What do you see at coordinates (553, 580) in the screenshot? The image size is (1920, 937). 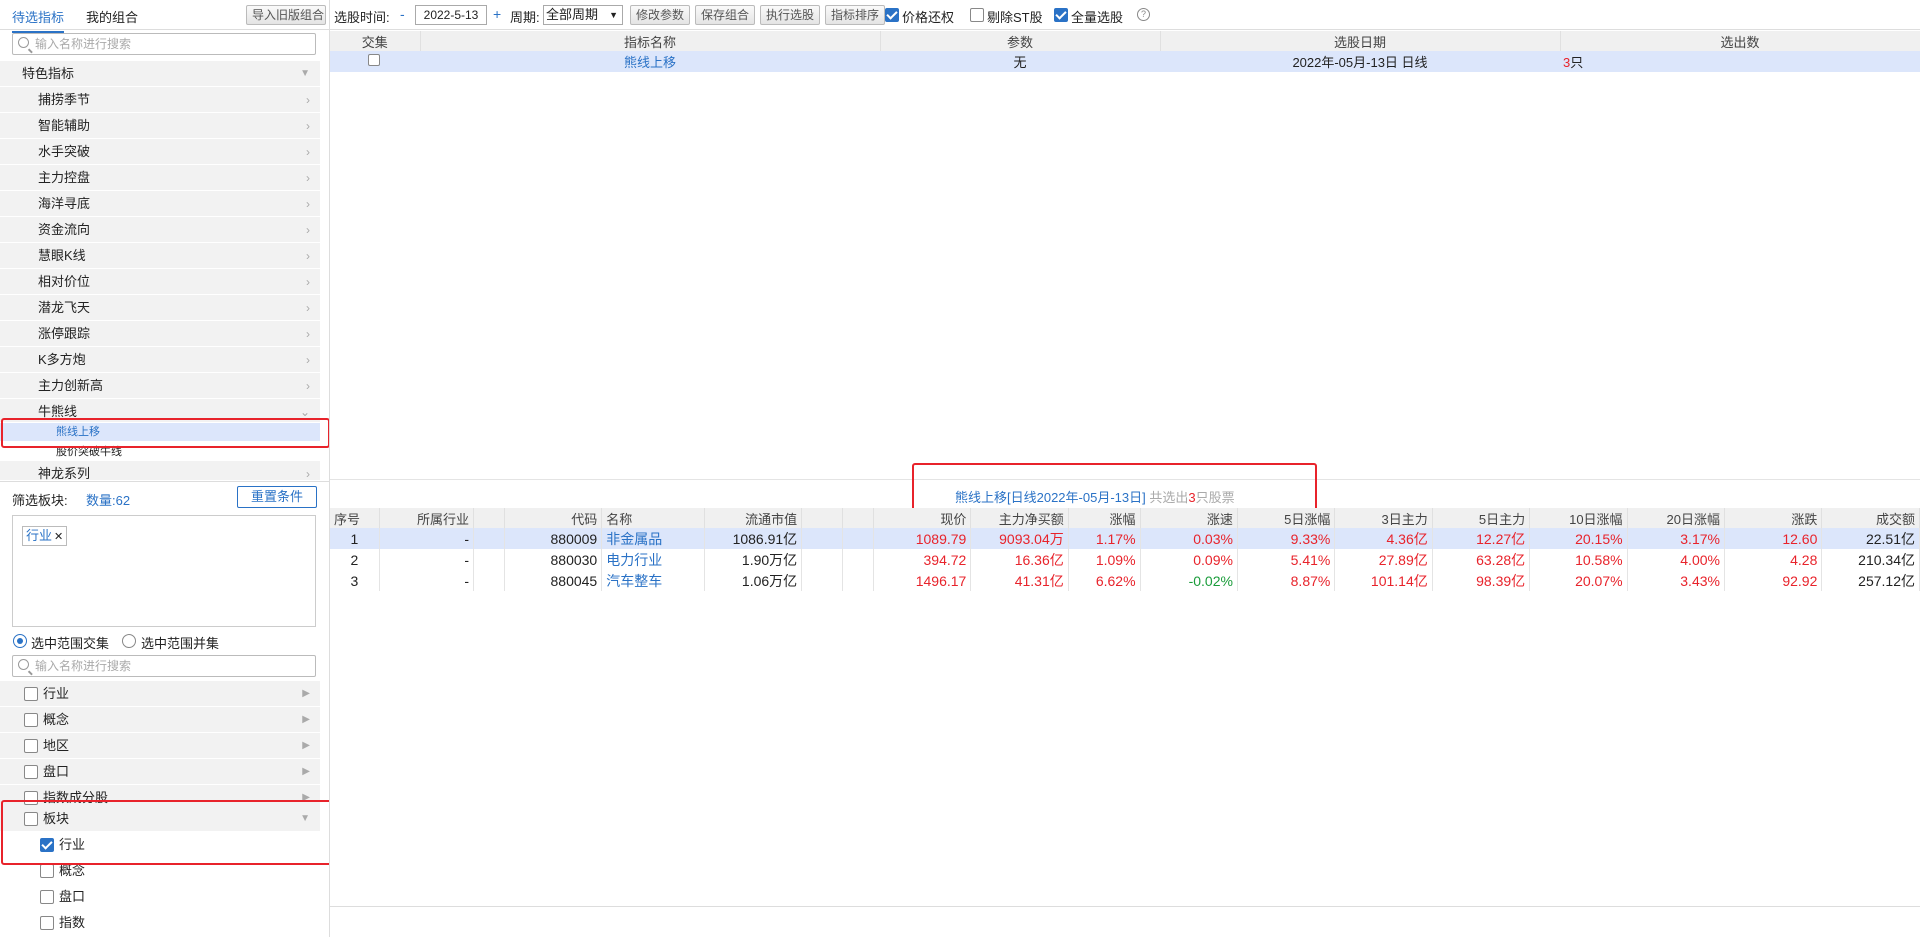 I see `cell-code: 880045` at bounding box center [553, 580].